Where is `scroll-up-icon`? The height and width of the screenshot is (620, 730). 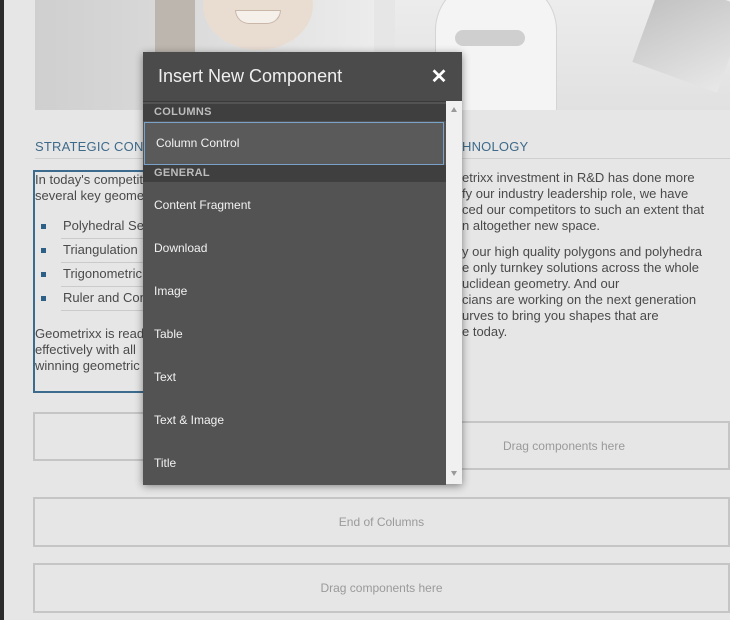
scroll-up-icon is located at coordinates (454, 109).